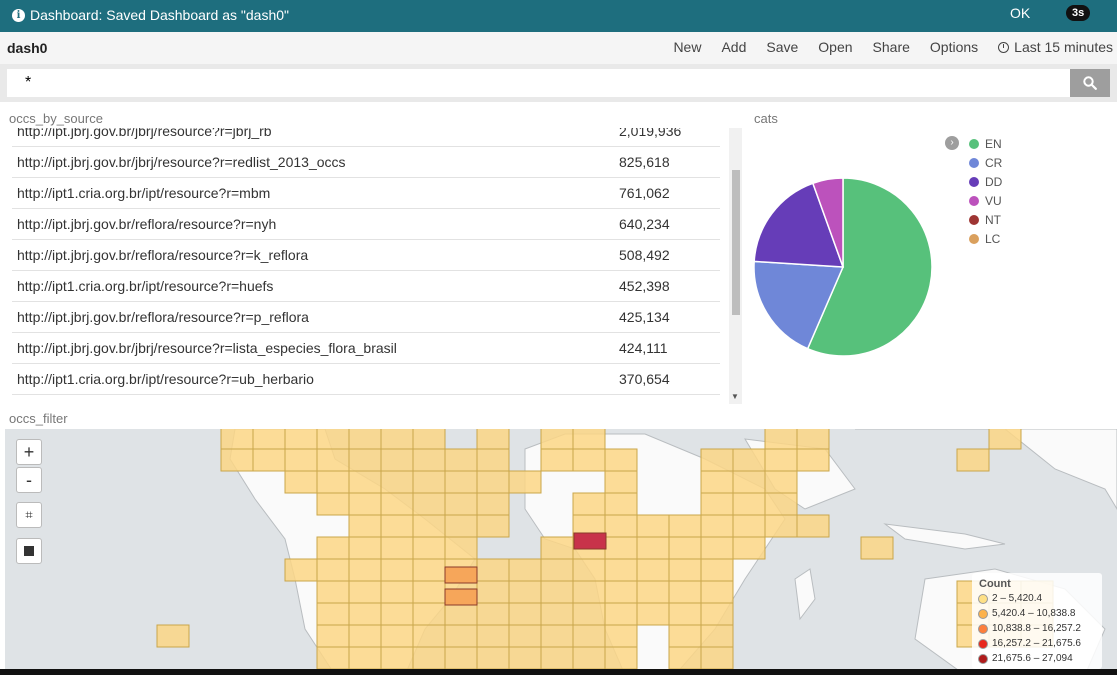 Image resolution: width=1117 pixels, height=675 pixels. Describe the element at coordinates (1020, 13) in the screenshot. I see `ok-button: OK` at that location.